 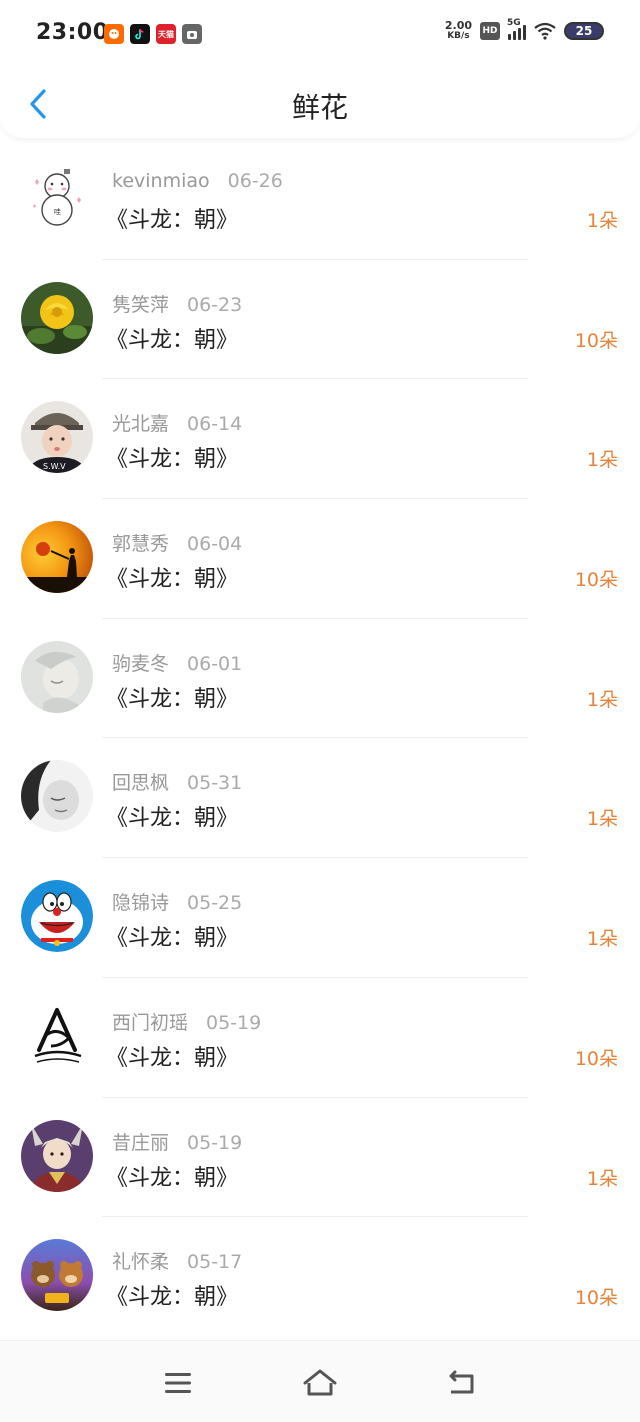 What do you see at coordinates (72, 32) in the screenshot?
I see `status-time: 23:00` at bounding box center [72, 32].